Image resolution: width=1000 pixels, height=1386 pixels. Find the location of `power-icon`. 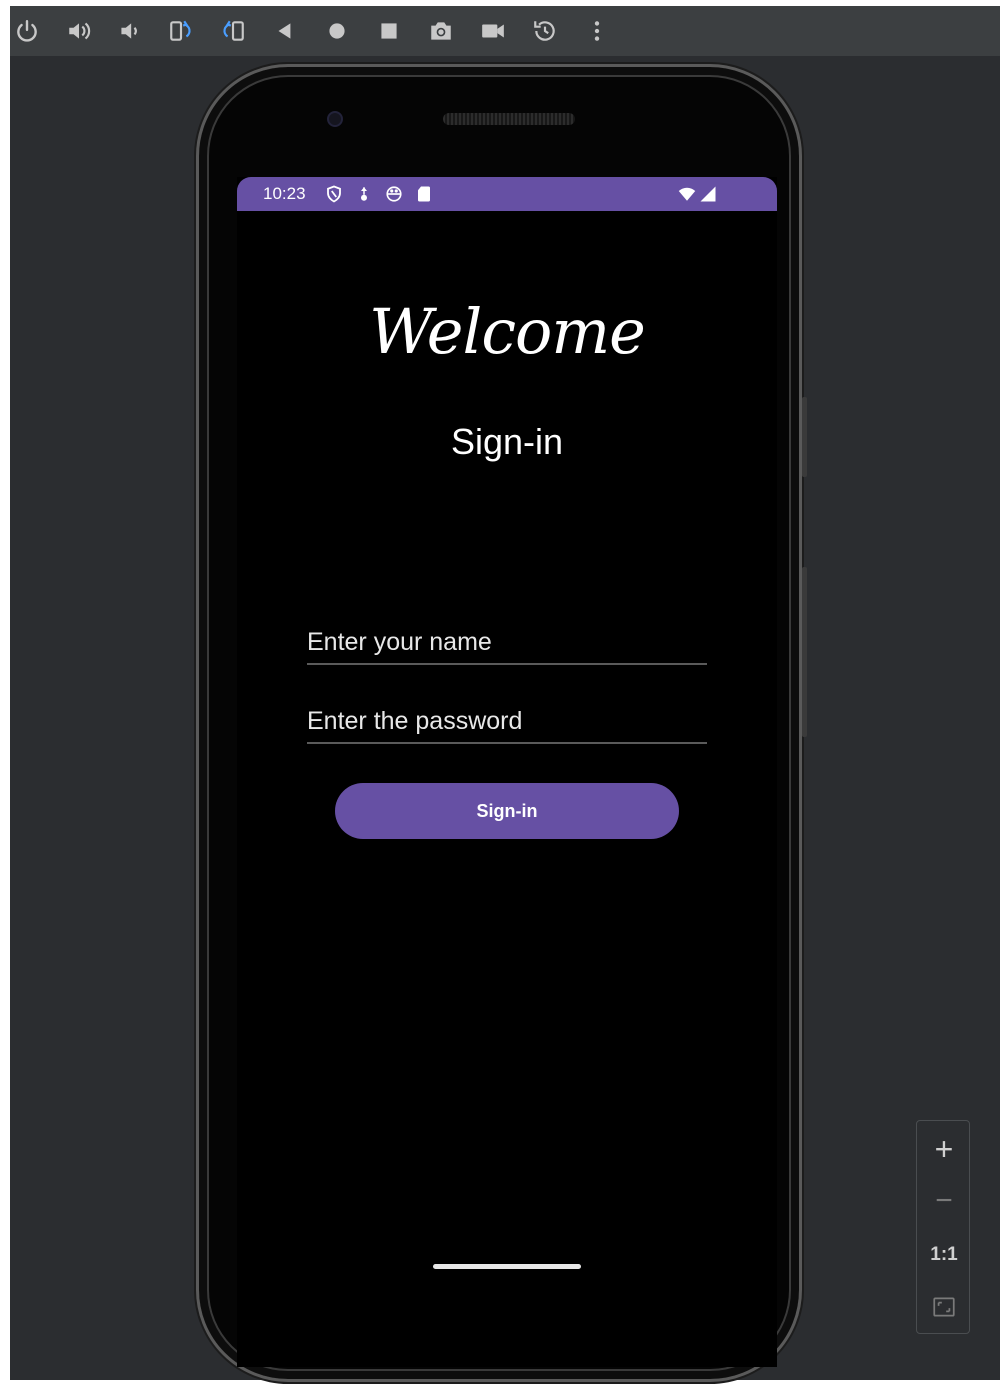

power-icon is located at coordinates (27, 31).